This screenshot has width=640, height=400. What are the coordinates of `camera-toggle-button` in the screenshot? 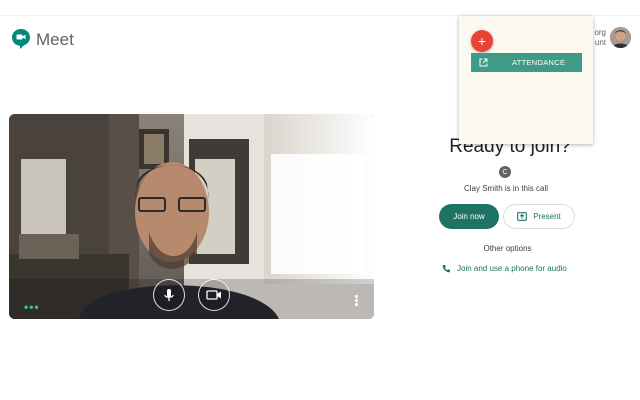 It's located at (214, 295).